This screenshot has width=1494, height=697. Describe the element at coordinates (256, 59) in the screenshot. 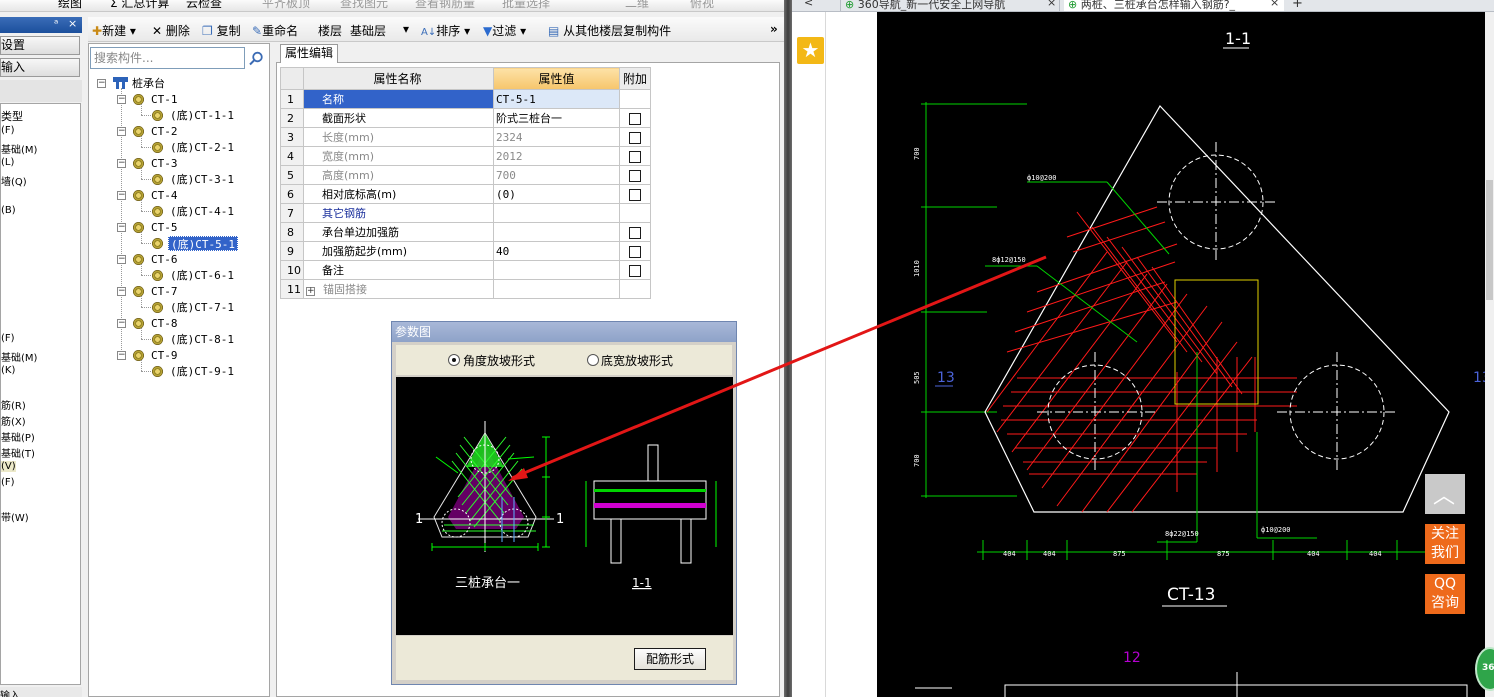

I see `search-icon` at that location.